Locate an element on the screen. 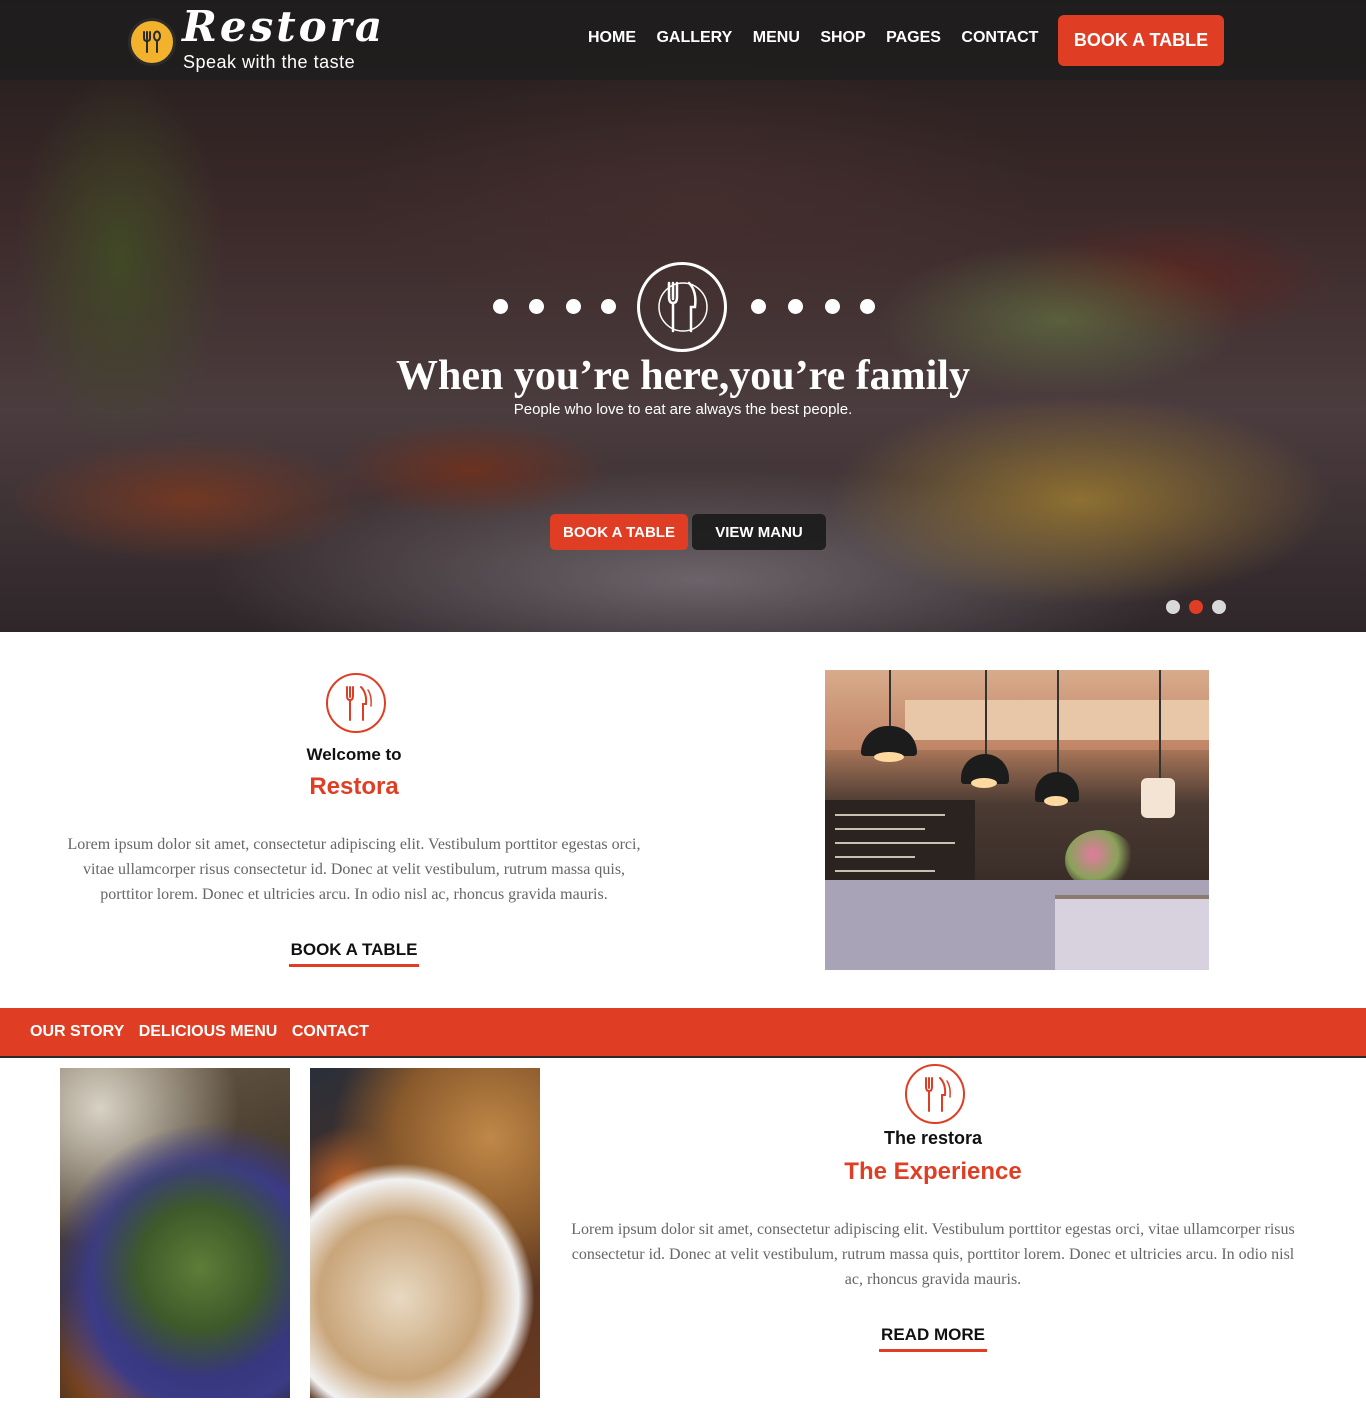  experience-pretitle: The restora is located at coordinates (933, 1138).